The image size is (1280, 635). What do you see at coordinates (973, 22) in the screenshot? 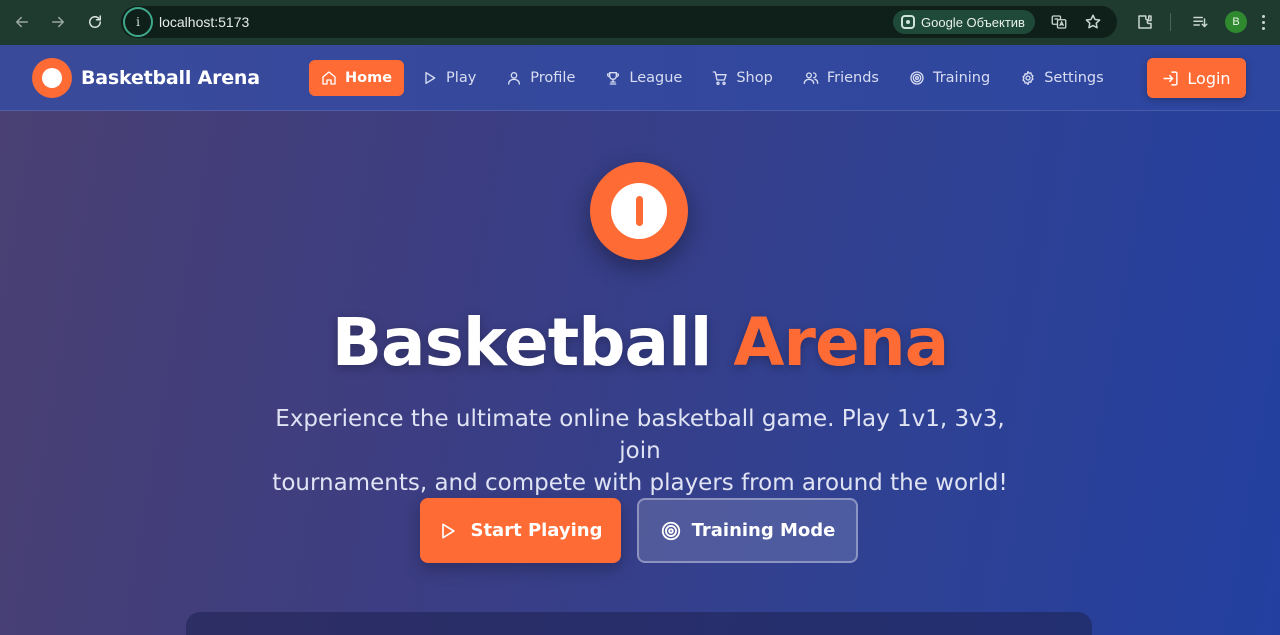
I see `google-lens-label: Google Объектив` at bounding box center [973, 22].